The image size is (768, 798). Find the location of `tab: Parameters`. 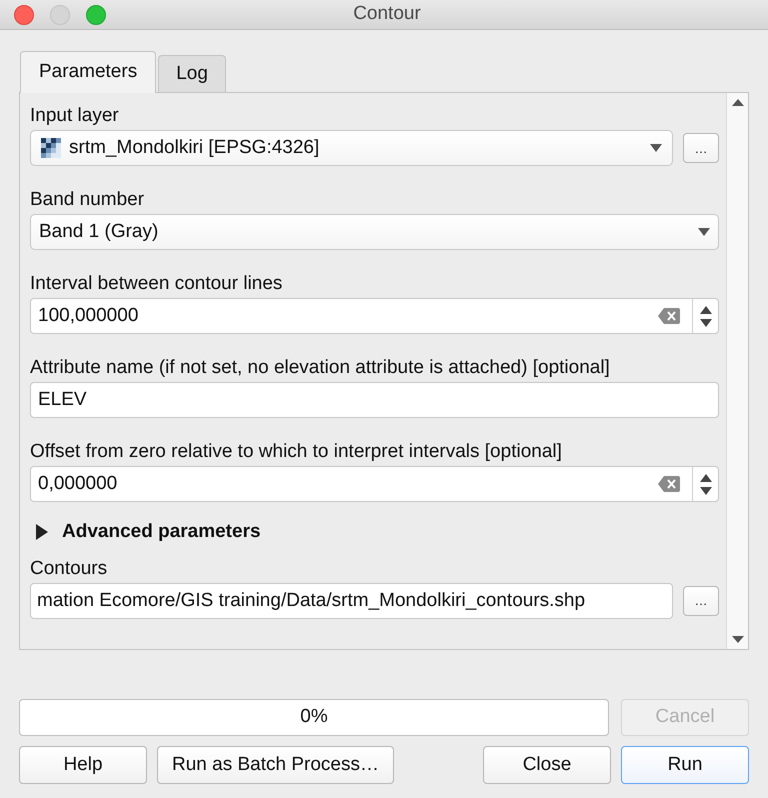

tab: Parameters is located at coordinates (88, 72).